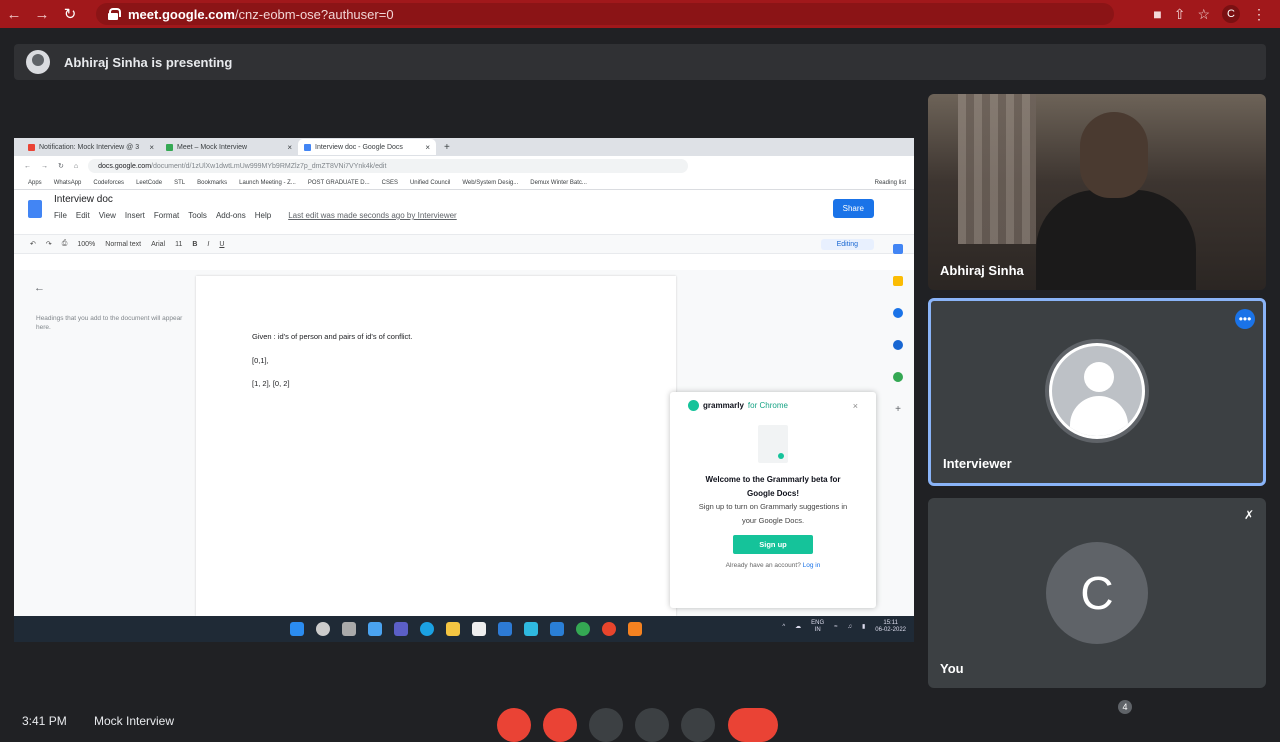 The width and height of the screenshot is (1280, 742). I want to click on tab-label: Interview doc - Google Docs, so click(359, 147).